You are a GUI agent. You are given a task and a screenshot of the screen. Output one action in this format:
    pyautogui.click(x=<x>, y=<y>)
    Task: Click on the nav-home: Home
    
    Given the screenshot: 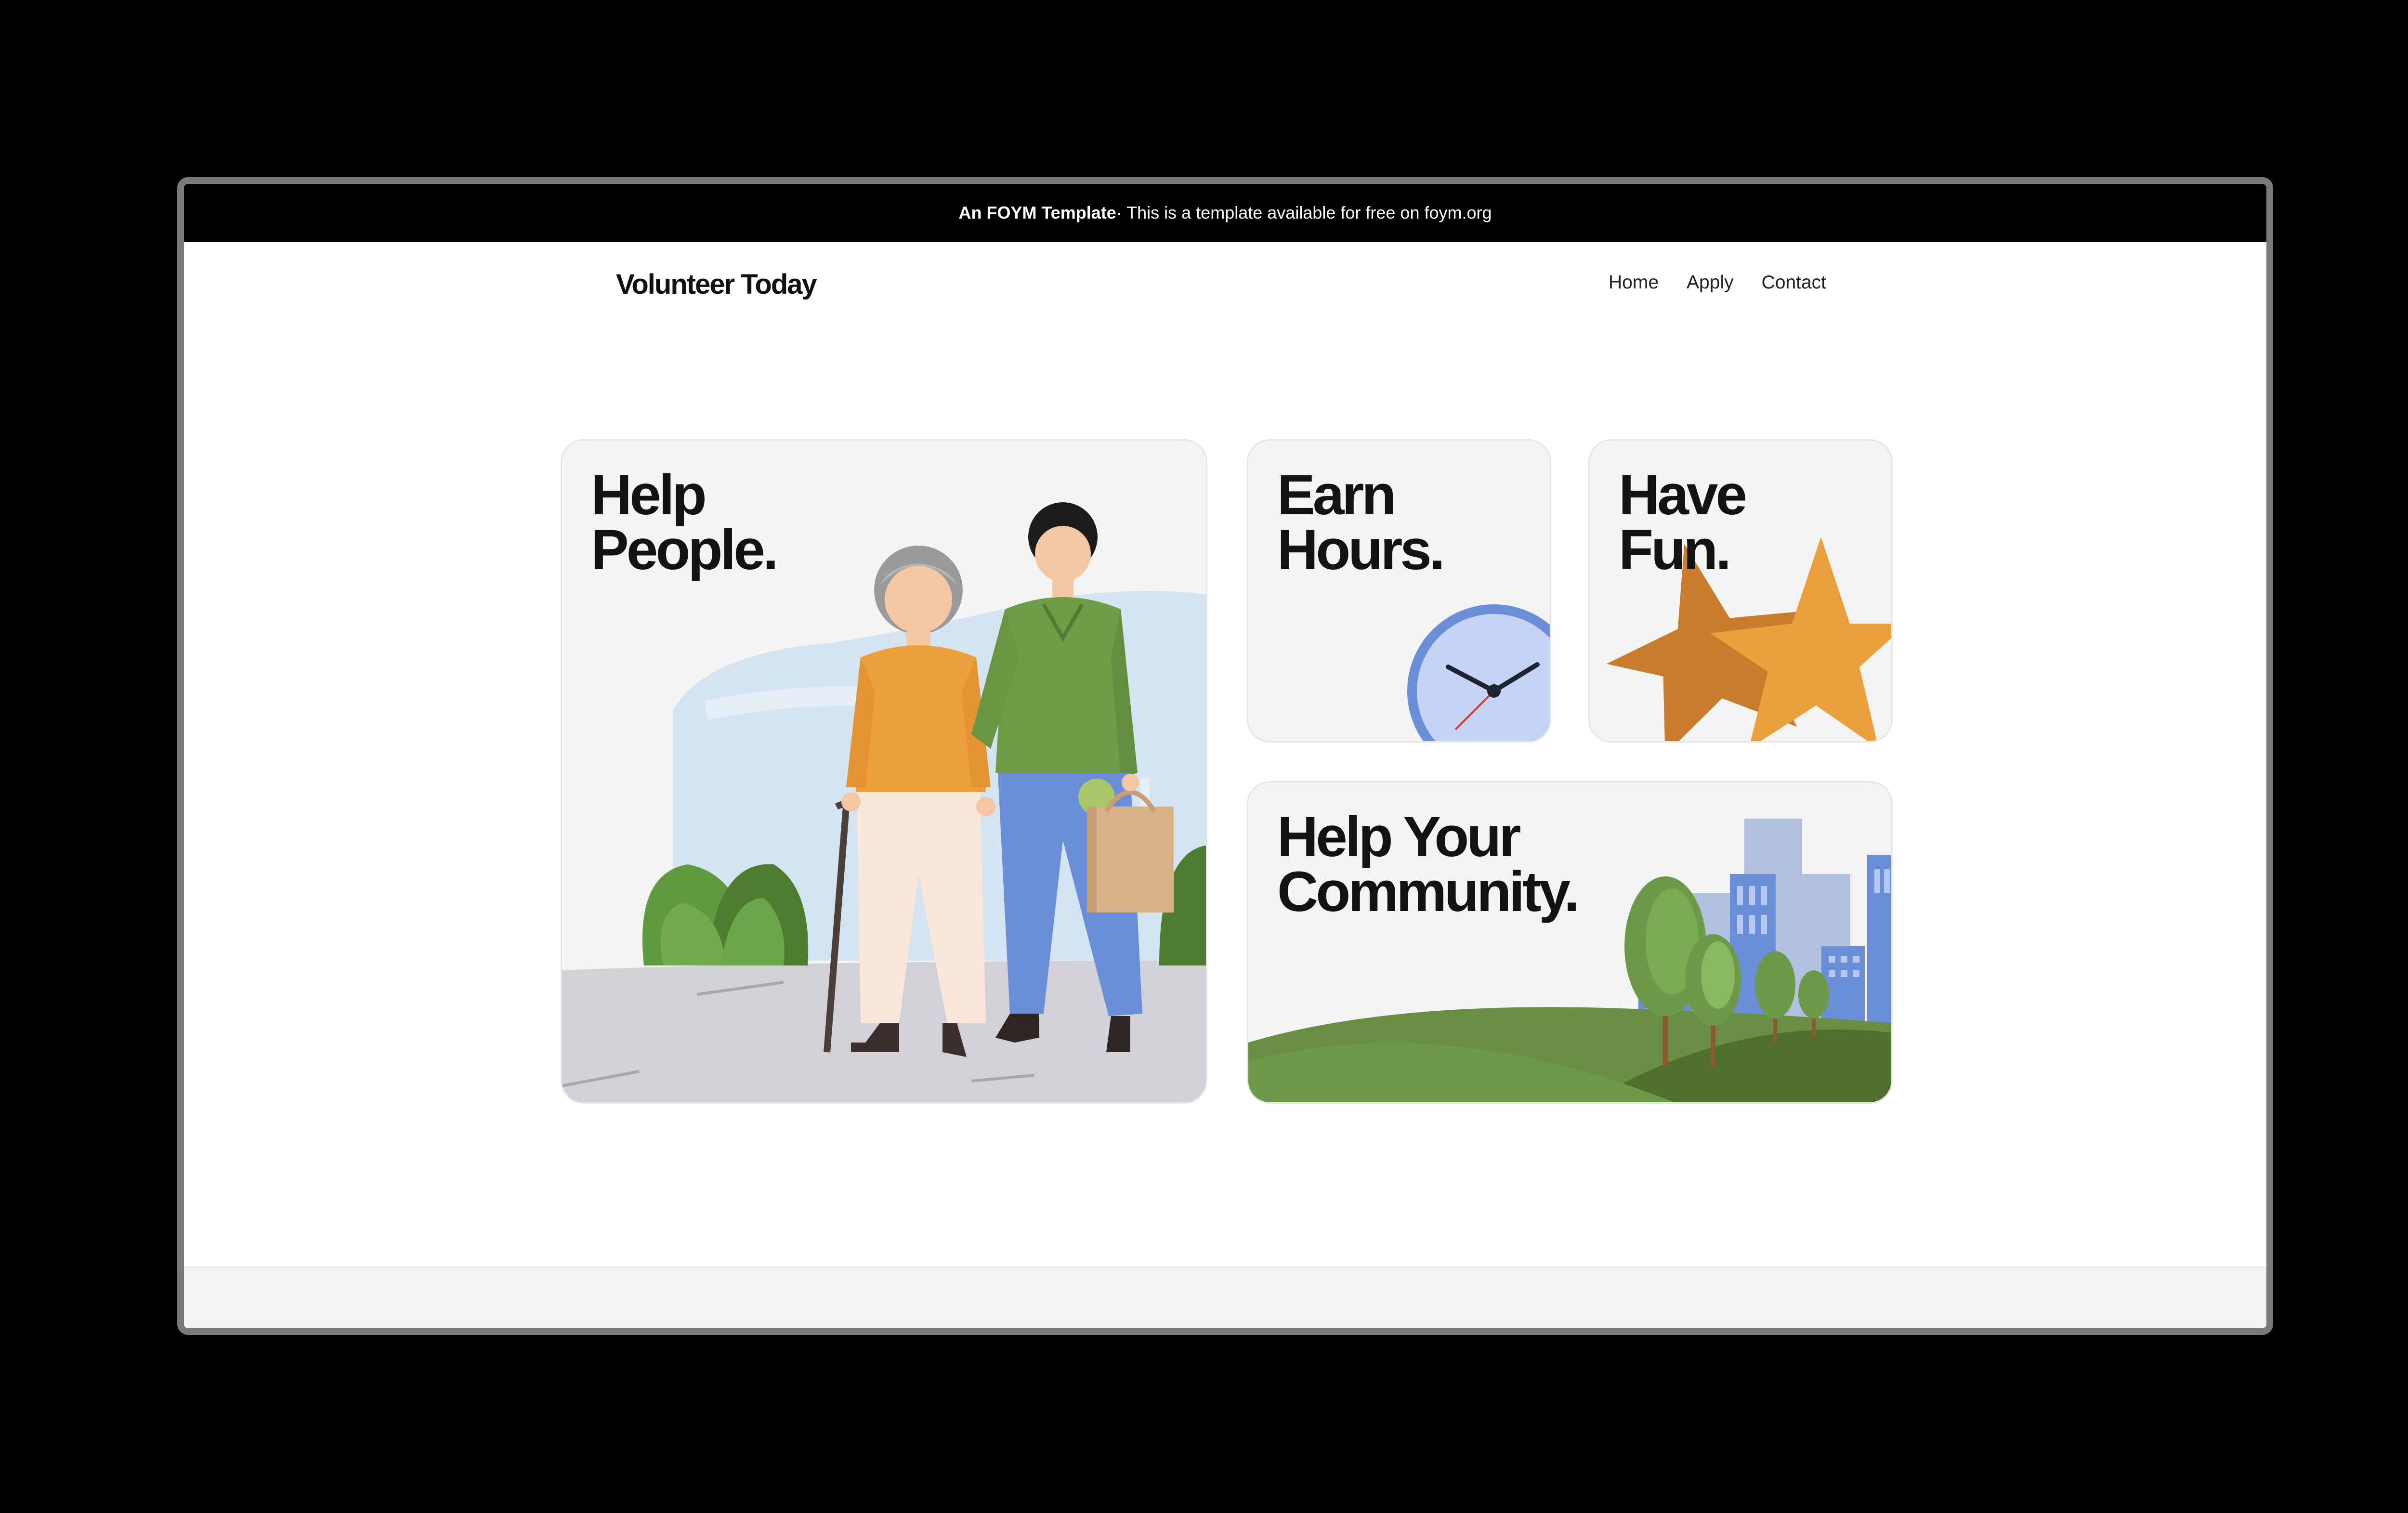 What is the action you would take?
    pyautogui.click(x=1634, y=282)
    